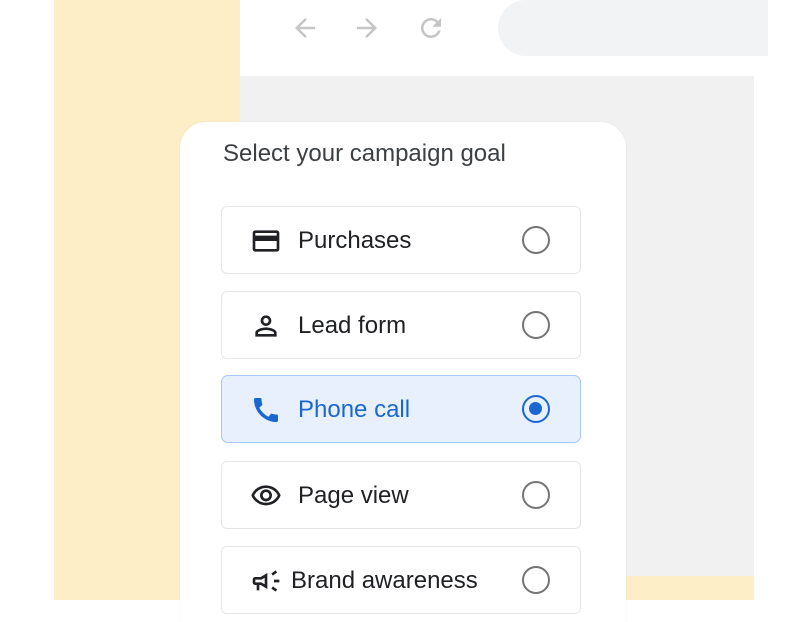 Image resolution: width=800 pixels, height=622 pixels. What do you see at coordinates (355, 240) in the screenshot?
I see `option-label: Purchases` at bounding box center [355, 240].